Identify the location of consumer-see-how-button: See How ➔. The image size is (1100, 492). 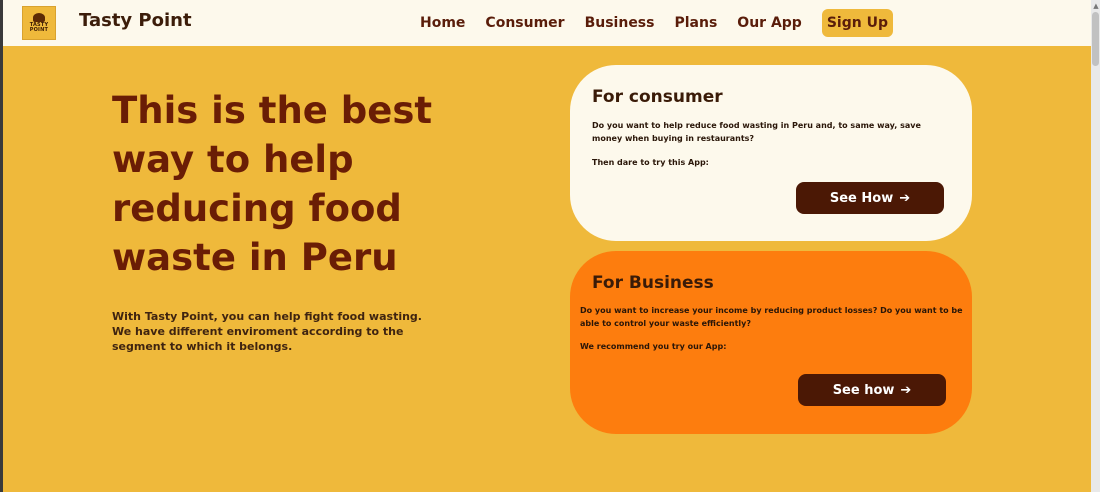
(870, 198).